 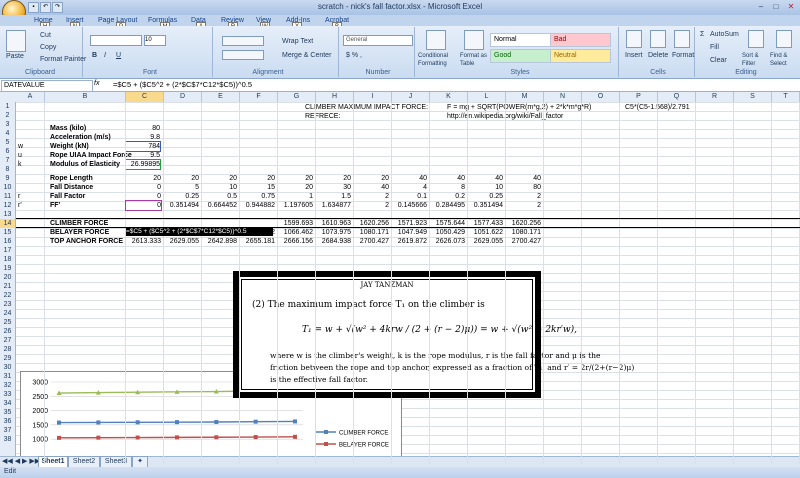 I want to click on row-header-35: 35, so click(x=7, y=412).